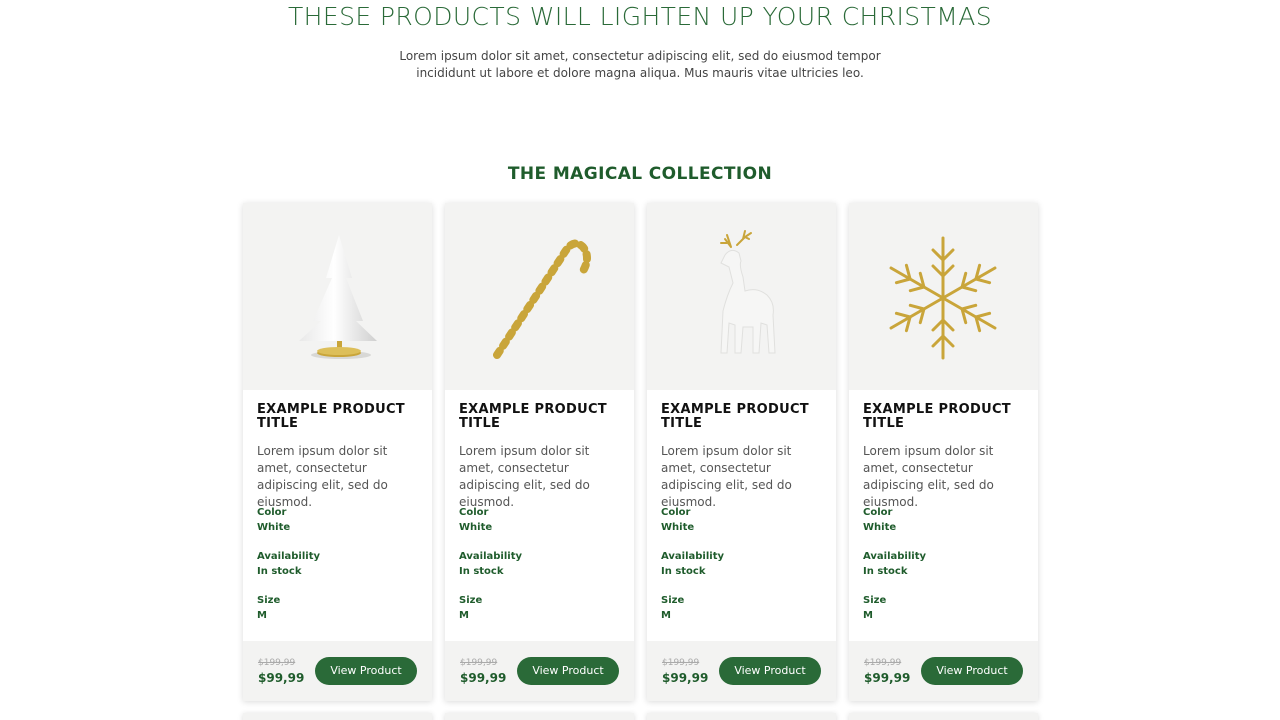 This screenshot has width=1280, height=720. Describe the element at coordinates (542, 299) in the screenshot. I see `candy-cane-ornament-icon` at that location.